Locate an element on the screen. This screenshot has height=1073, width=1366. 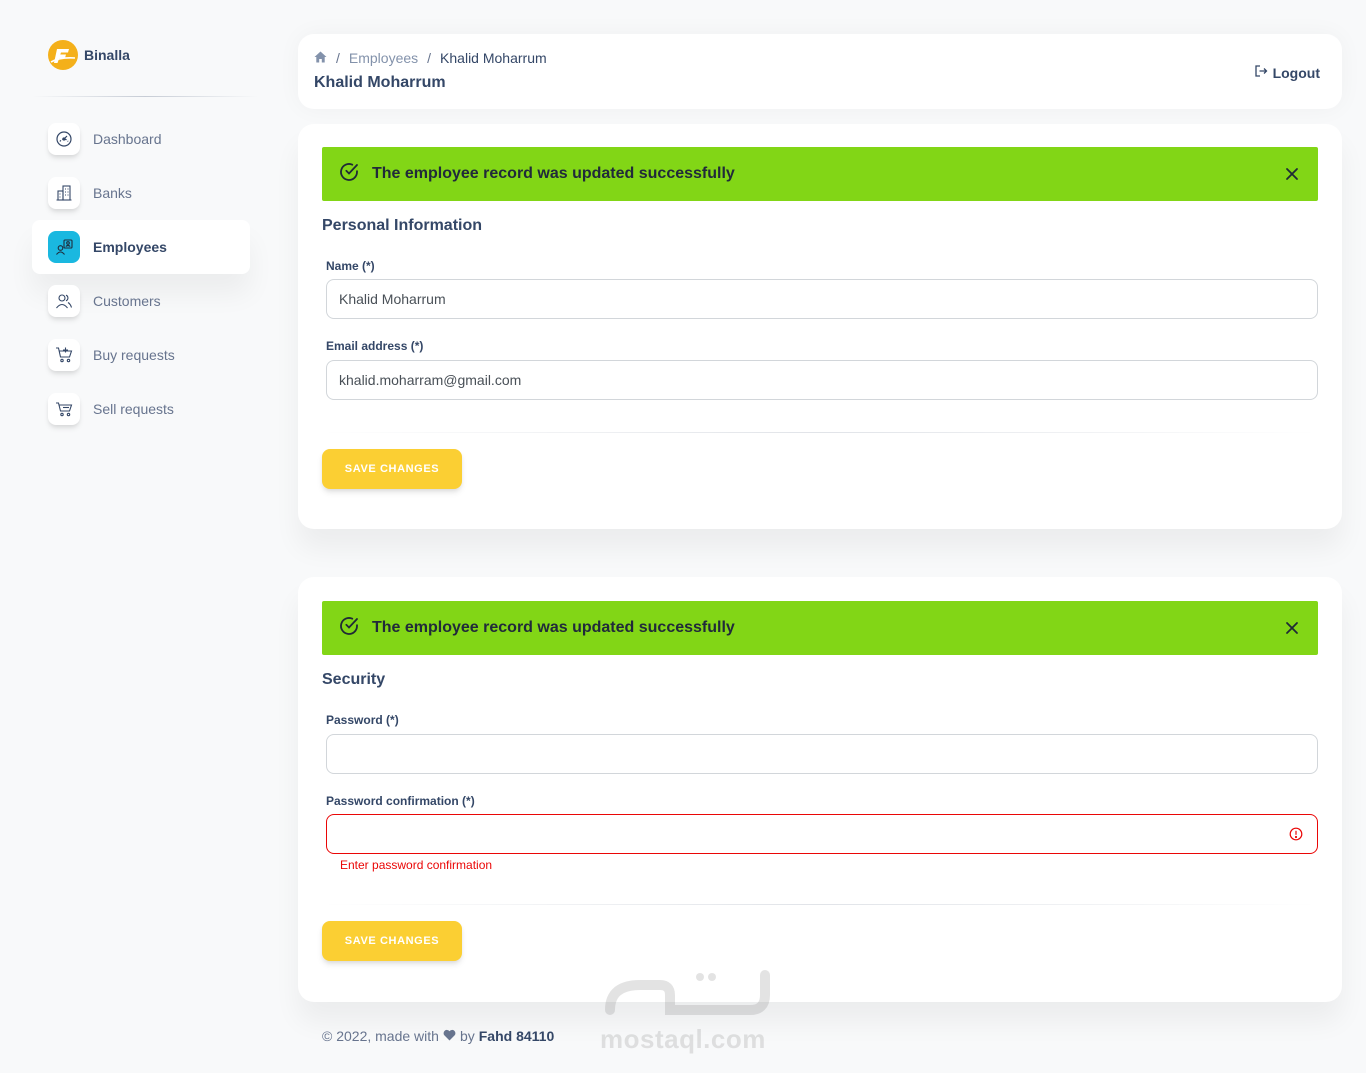
logout-button: Logout is located at coordinates (1287, 72).